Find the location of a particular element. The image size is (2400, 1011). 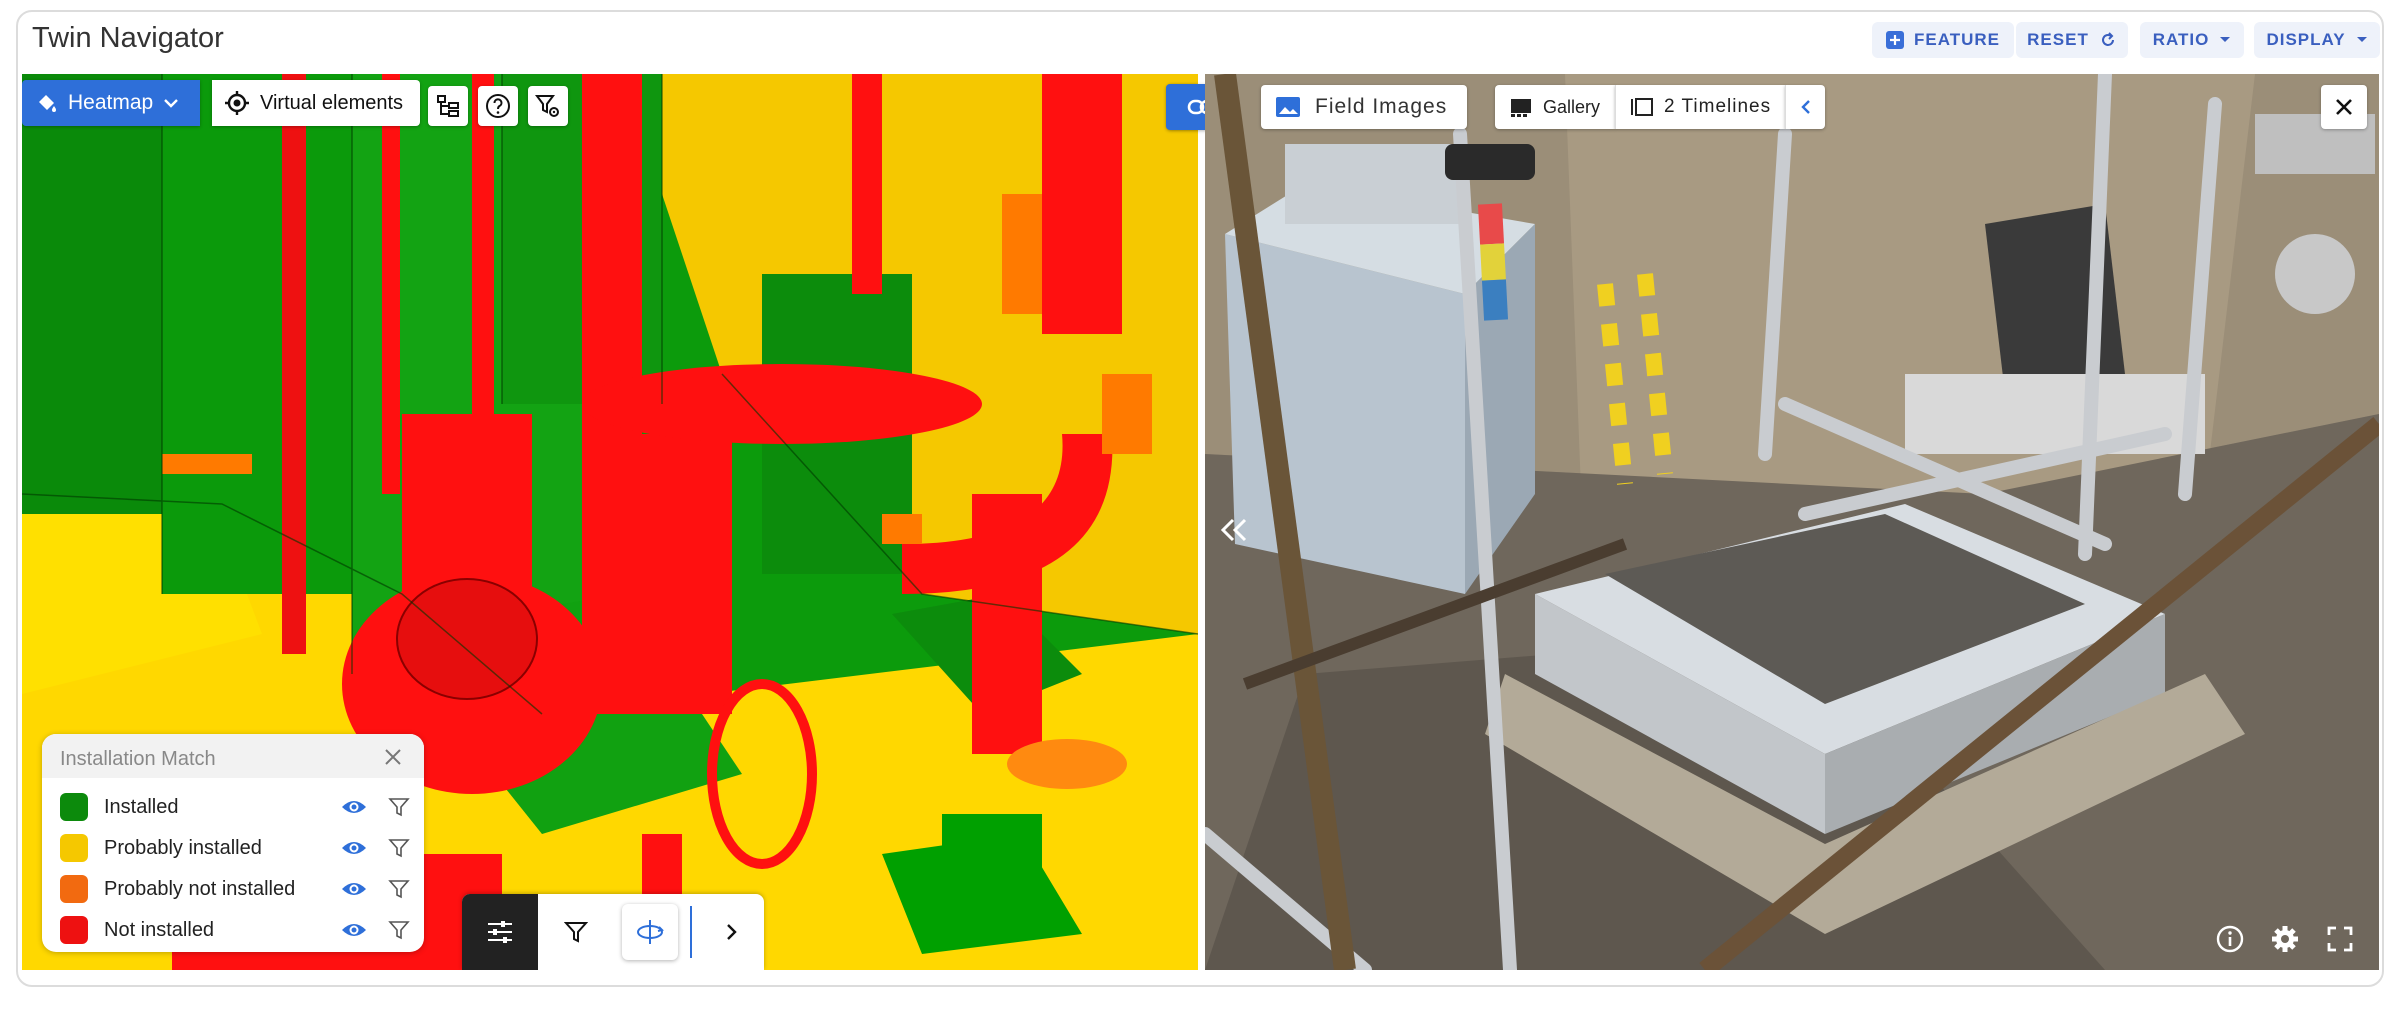

previous-image-icon is located at coordinates (1234, 530).